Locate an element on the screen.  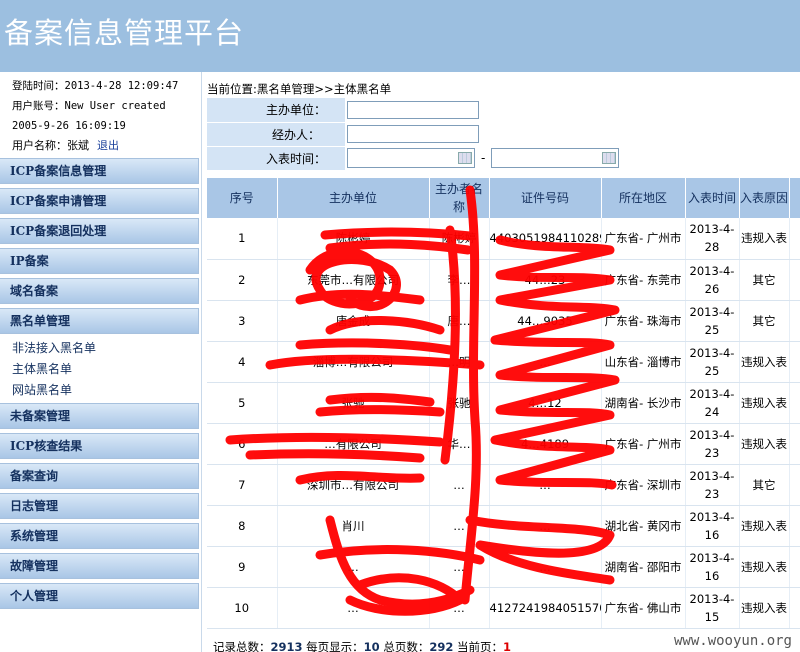
cell-index: 2 is located at coordinates (242, 280).